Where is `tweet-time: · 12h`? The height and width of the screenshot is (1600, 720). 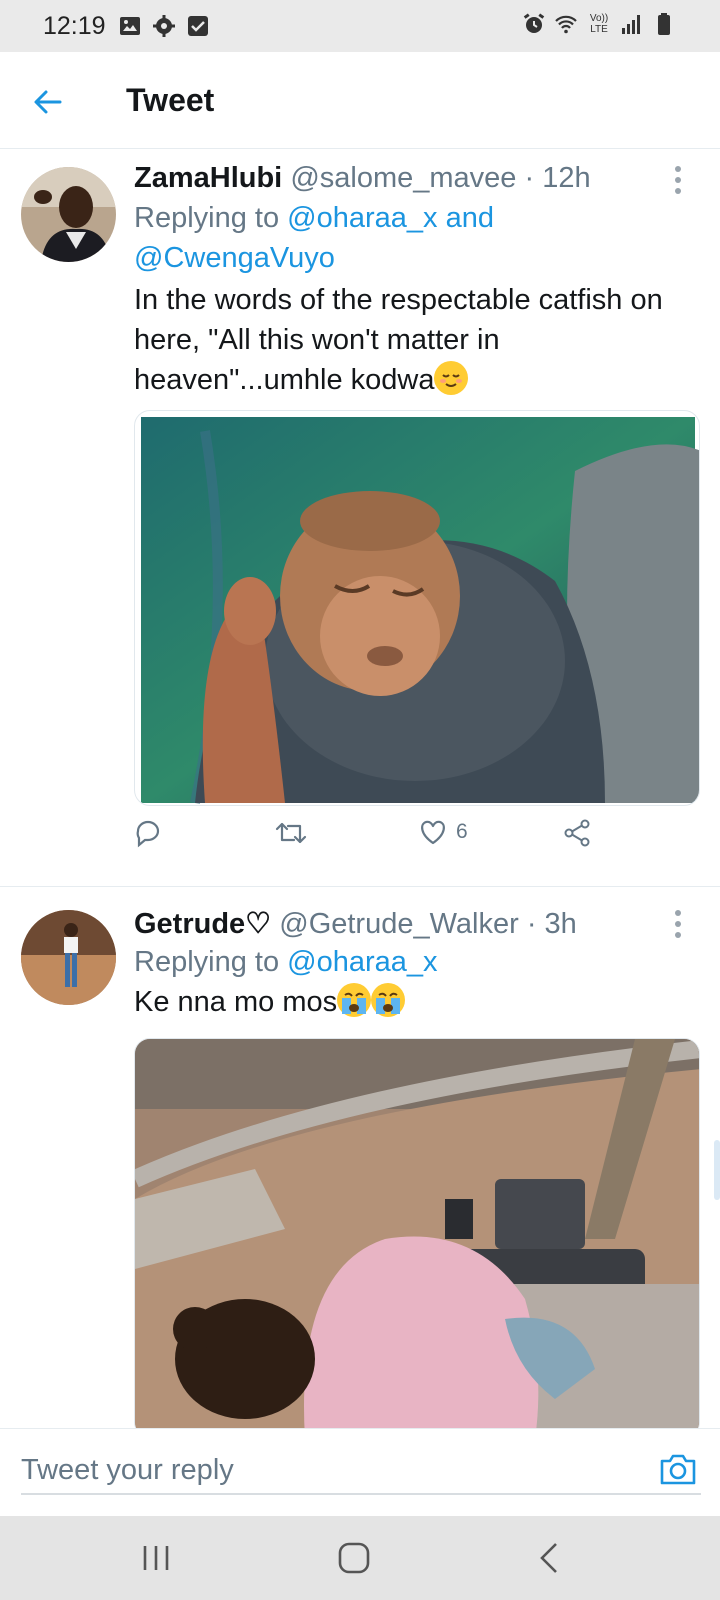
tweet-time: · 12h is located at coordinates (557, 178).